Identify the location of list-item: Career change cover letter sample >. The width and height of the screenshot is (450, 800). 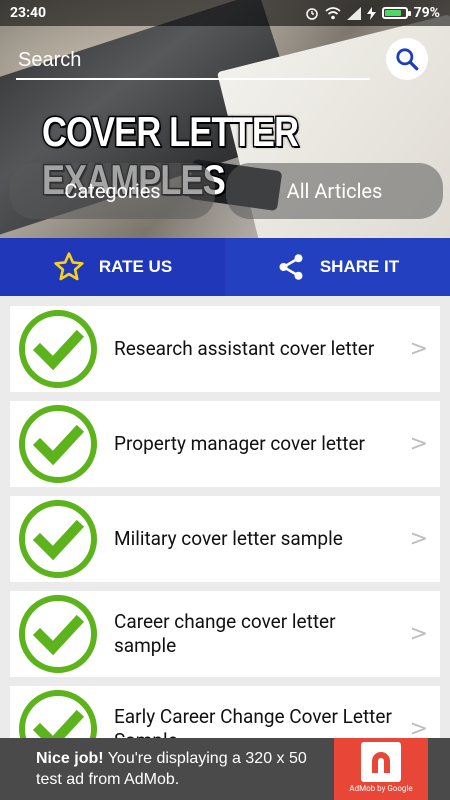
(225, 634).